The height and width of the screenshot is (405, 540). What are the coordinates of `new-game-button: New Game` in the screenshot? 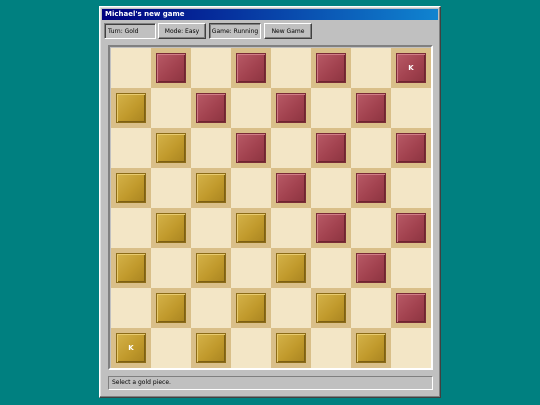 It's located at (288, 31).